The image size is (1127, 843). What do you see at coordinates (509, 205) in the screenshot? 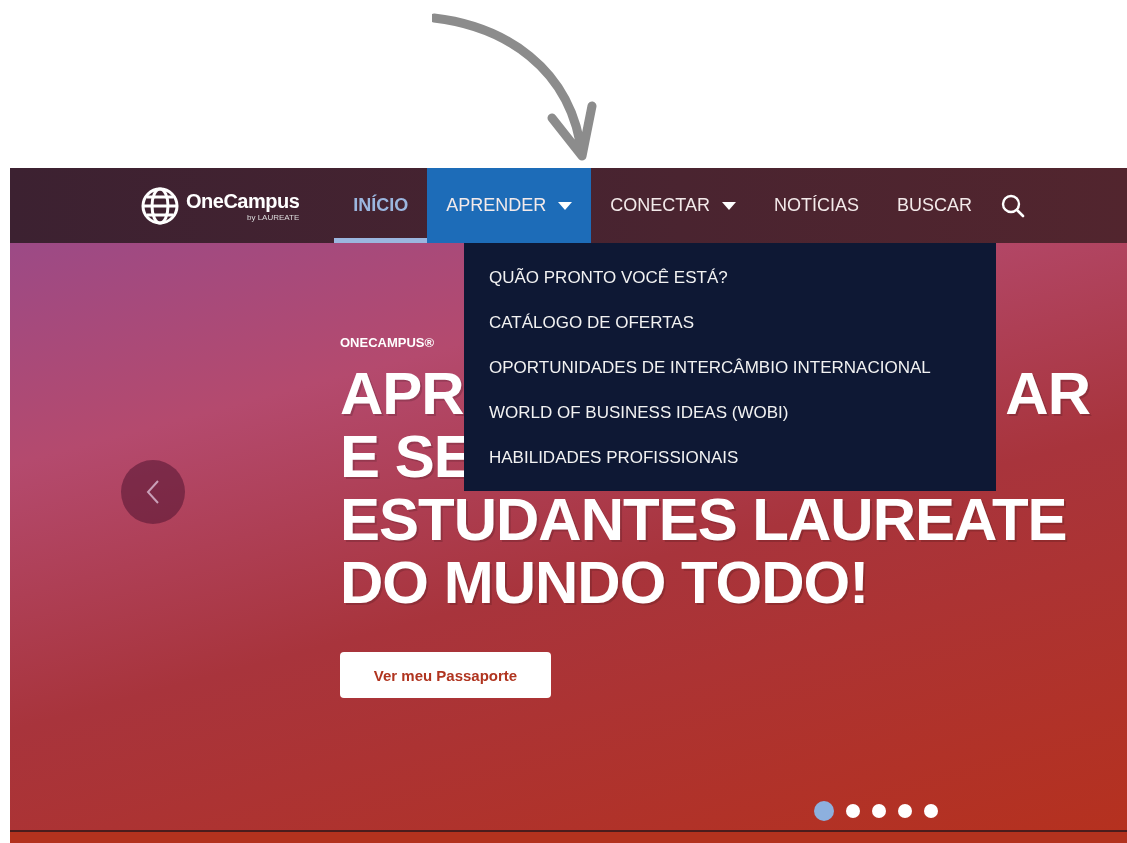
I see `nav-tab: APRENDER` at bounding box center [509, 205].